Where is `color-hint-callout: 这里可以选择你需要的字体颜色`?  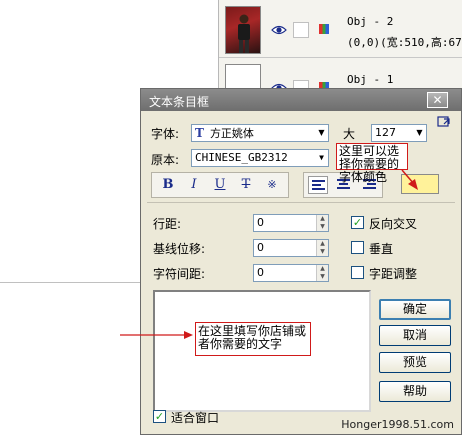 color-hint-callout: 这里可以选择你需要的字体颜色 is located at coordinates (372, 163).